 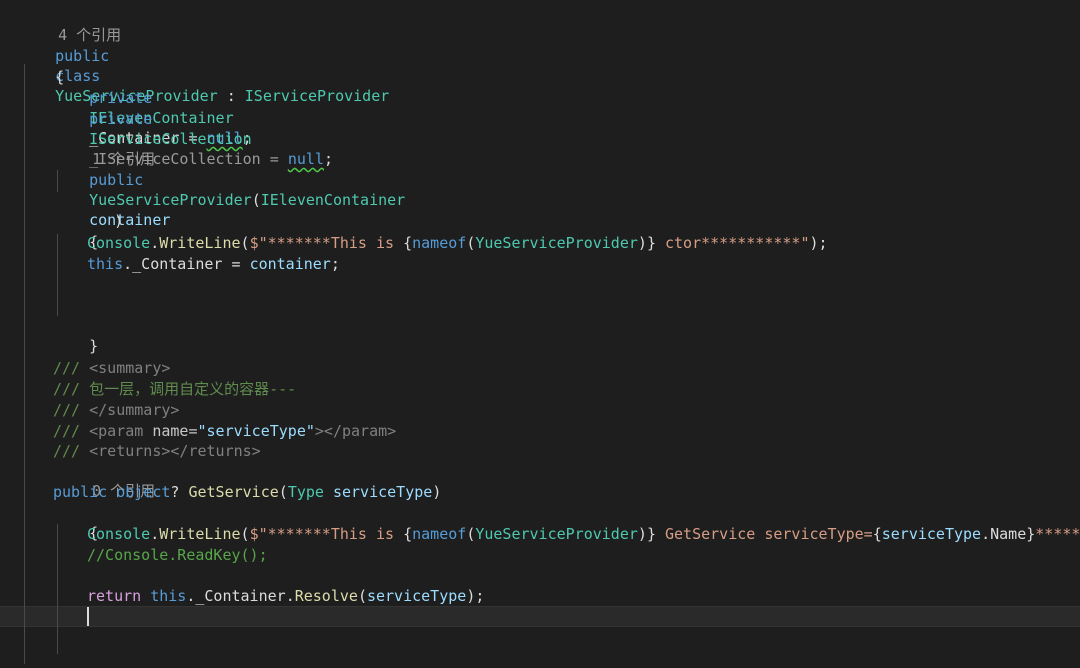 I want to click on commented-readkey-line: //Console.ReadKey();, so click(x=177, y=555).